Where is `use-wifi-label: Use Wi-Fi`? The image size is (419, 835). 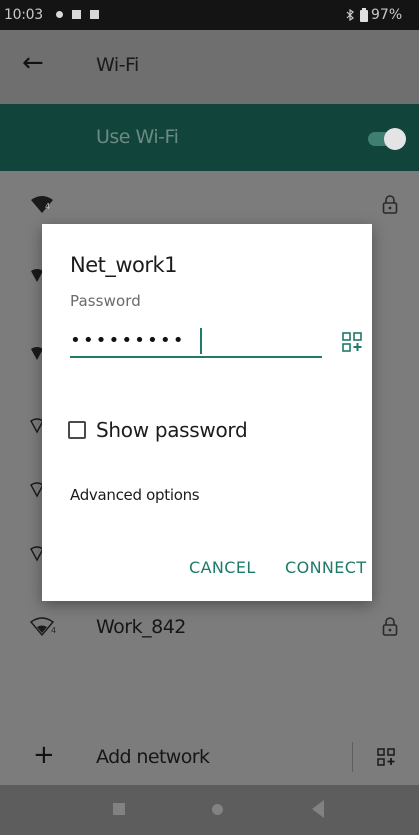
use-wifi-label: Use Wi-Fi is located at coordinates (137, 137).